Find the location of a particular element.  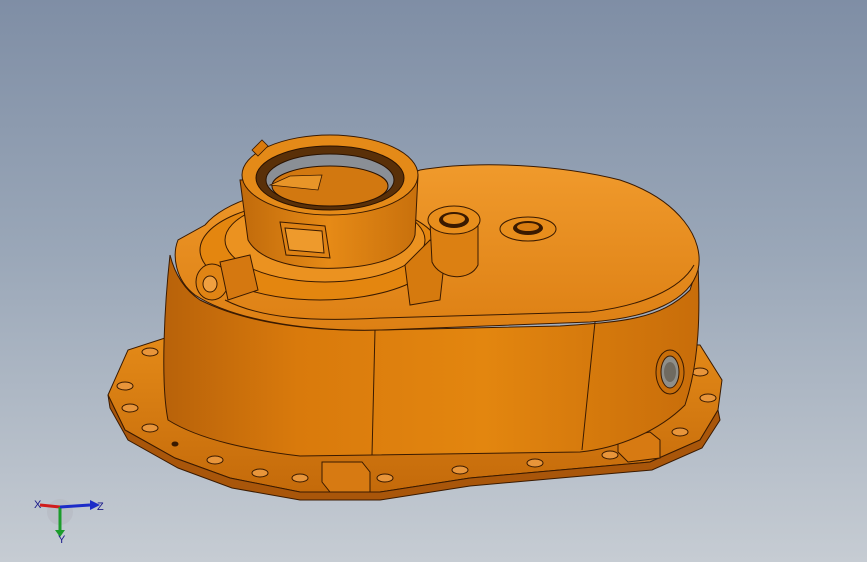

top-port-left is located at coordinates (454, 241).